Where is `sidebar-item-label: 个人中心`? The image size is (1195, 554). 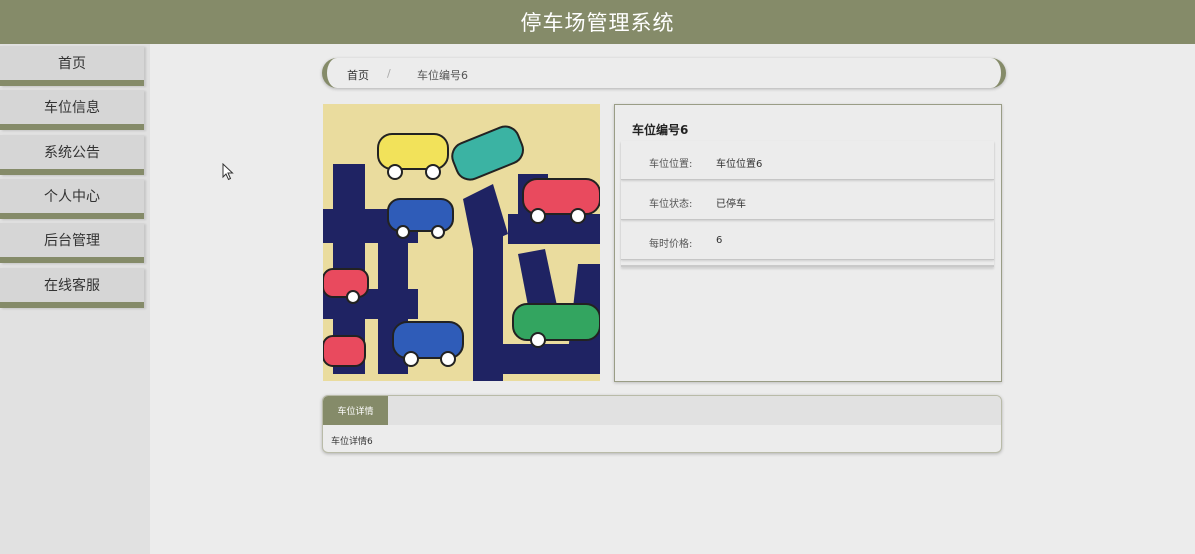
sidebar-item-label: 个人中心 is located at coordinates (72, 197).